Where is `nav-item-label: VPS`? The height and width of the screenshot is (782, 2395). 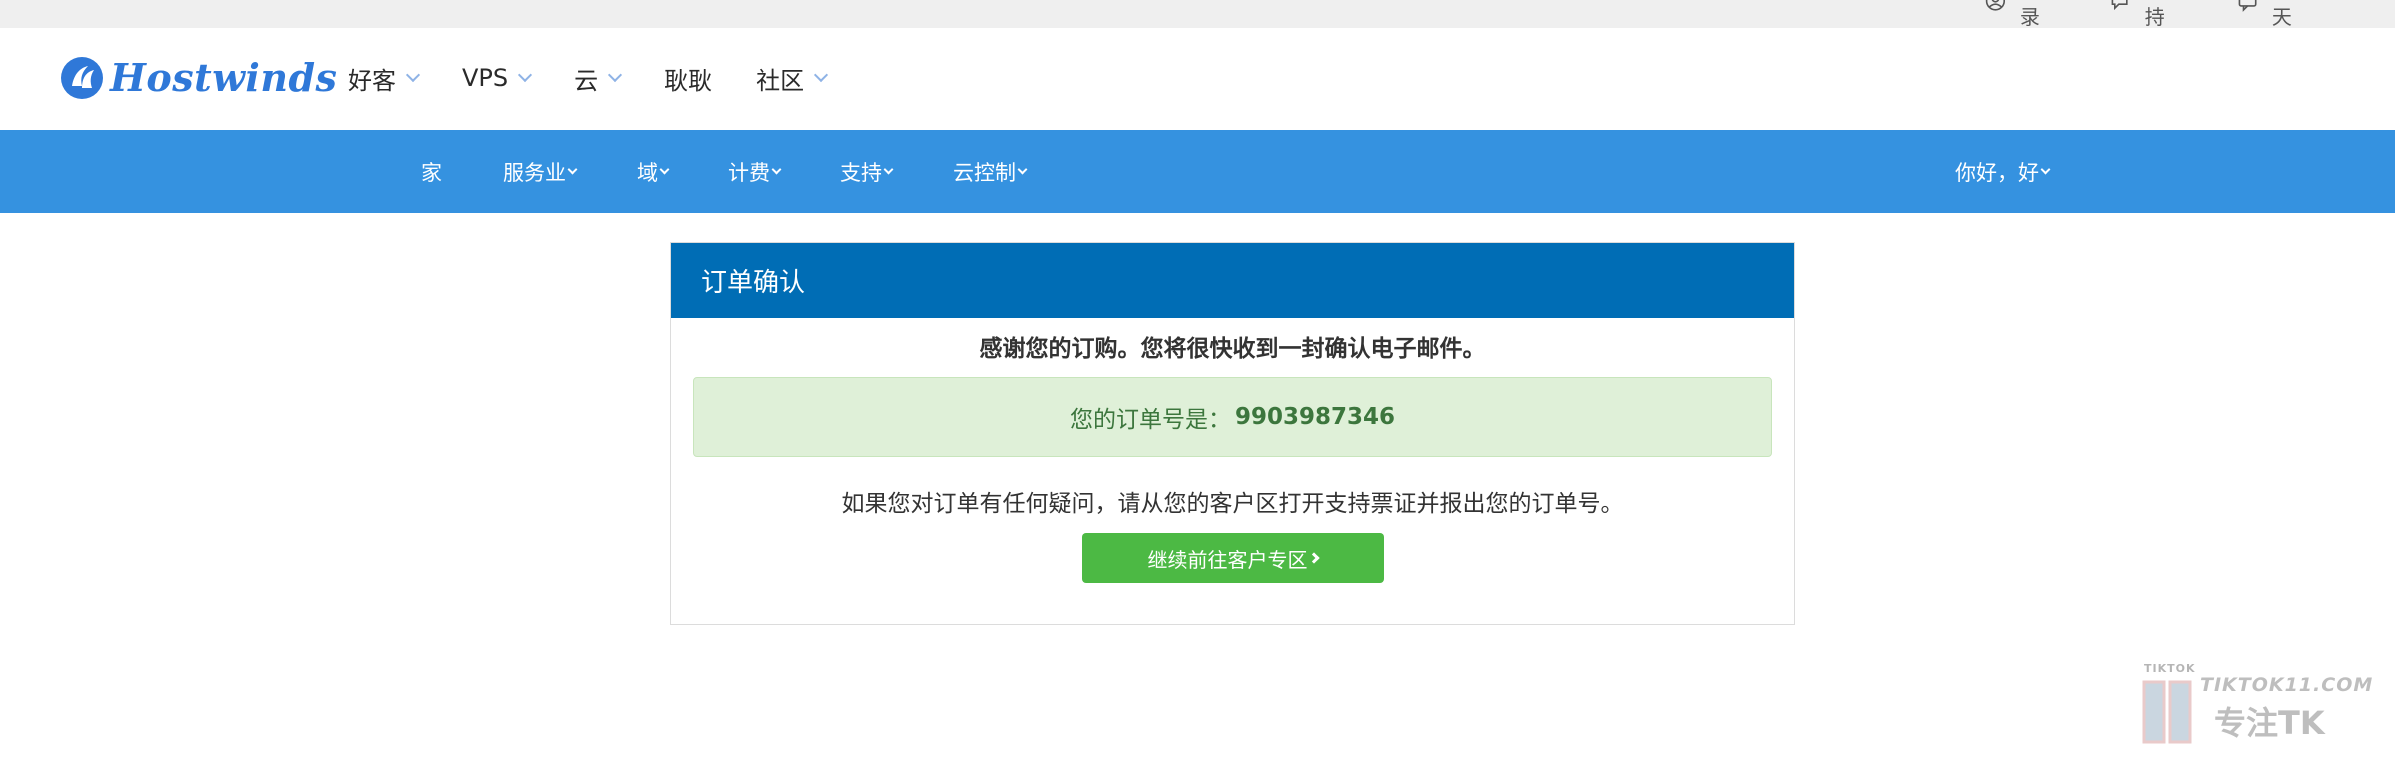
nav-item-label: VPS is located at coordinates (485, 78).